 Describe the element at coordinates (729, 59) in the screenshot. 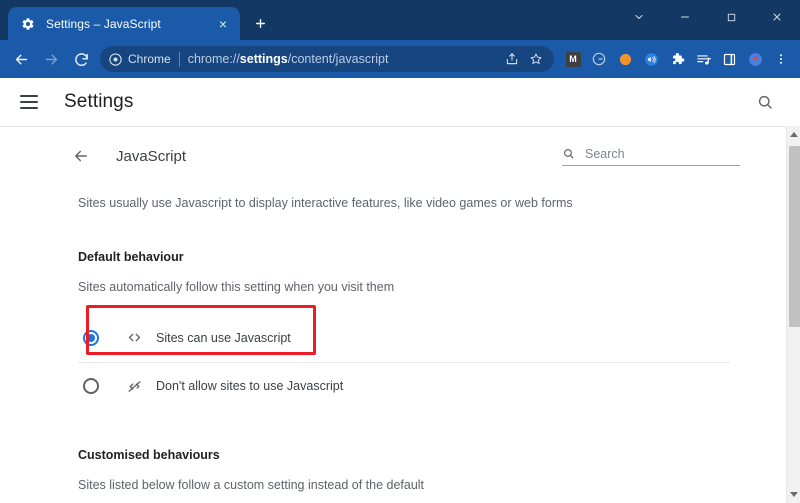

I see `side-panel-icon` at that location.